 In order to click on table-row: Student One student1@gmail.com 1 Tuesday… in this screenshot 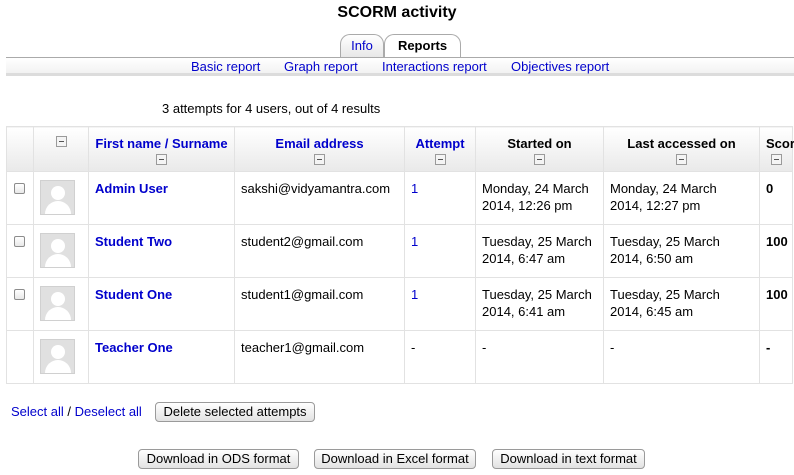, I will do `click(399, 304)`.